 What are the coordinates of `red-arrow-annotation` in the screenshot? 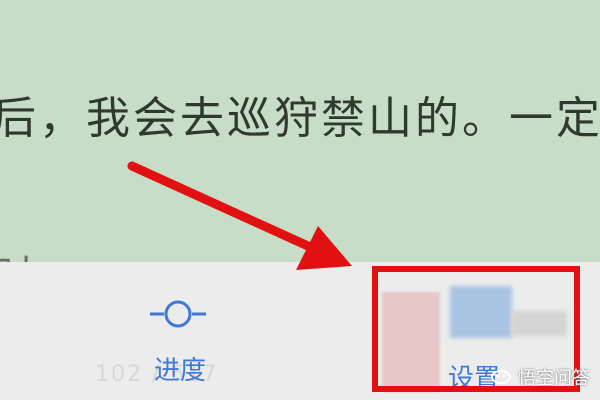 It's located at (239, 215).